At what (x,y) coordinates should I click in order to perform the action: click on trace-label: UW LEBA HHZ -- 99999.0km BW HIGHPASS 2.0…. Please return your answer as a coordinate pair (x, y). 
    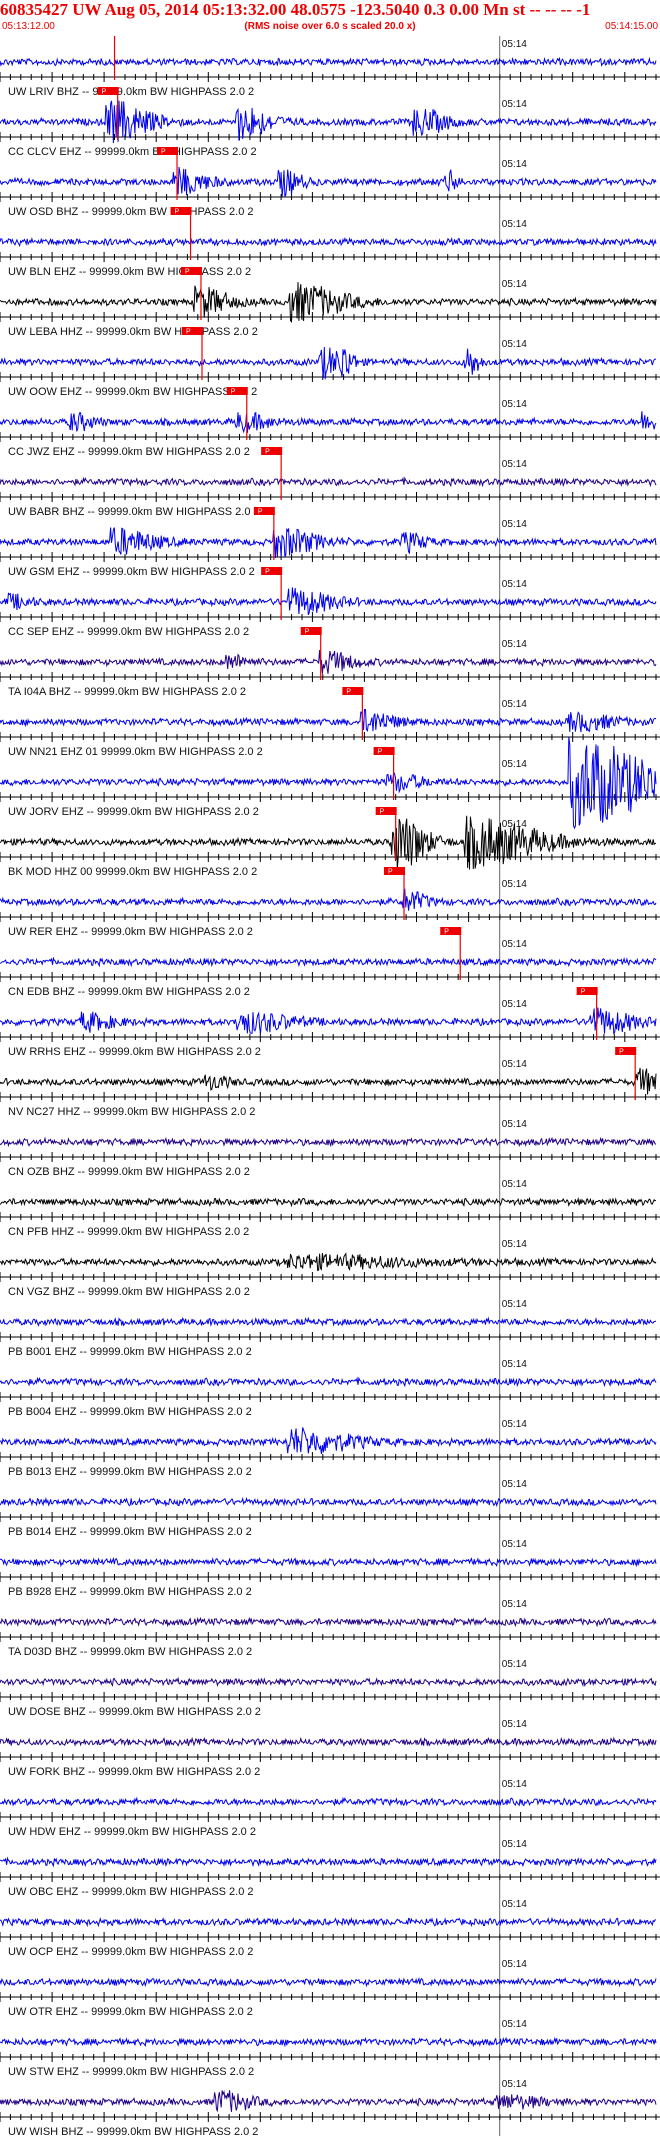
    Looking at the image, I should click on (133, 332).